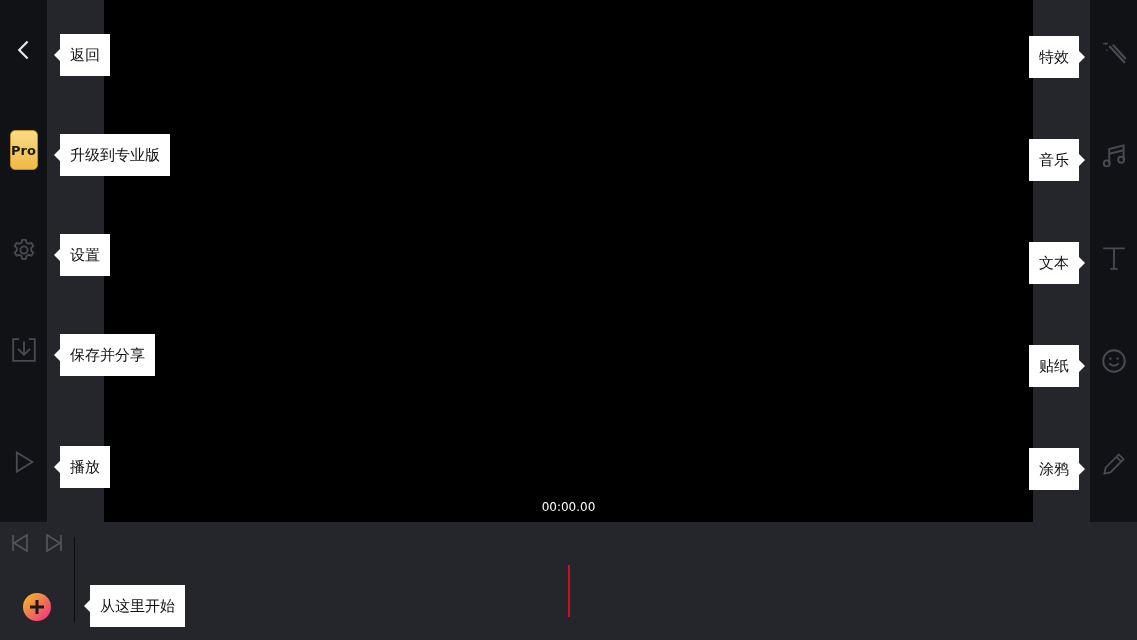  What do you see at coordinates (54, 543) in the screenshot?
I see `skip-end-icon` at bounding box center [54, 543].